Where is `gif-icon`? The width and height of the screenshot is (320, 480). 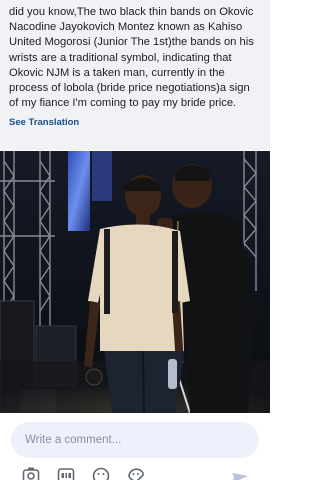 gif-icon is located at coordinates (66, 473).